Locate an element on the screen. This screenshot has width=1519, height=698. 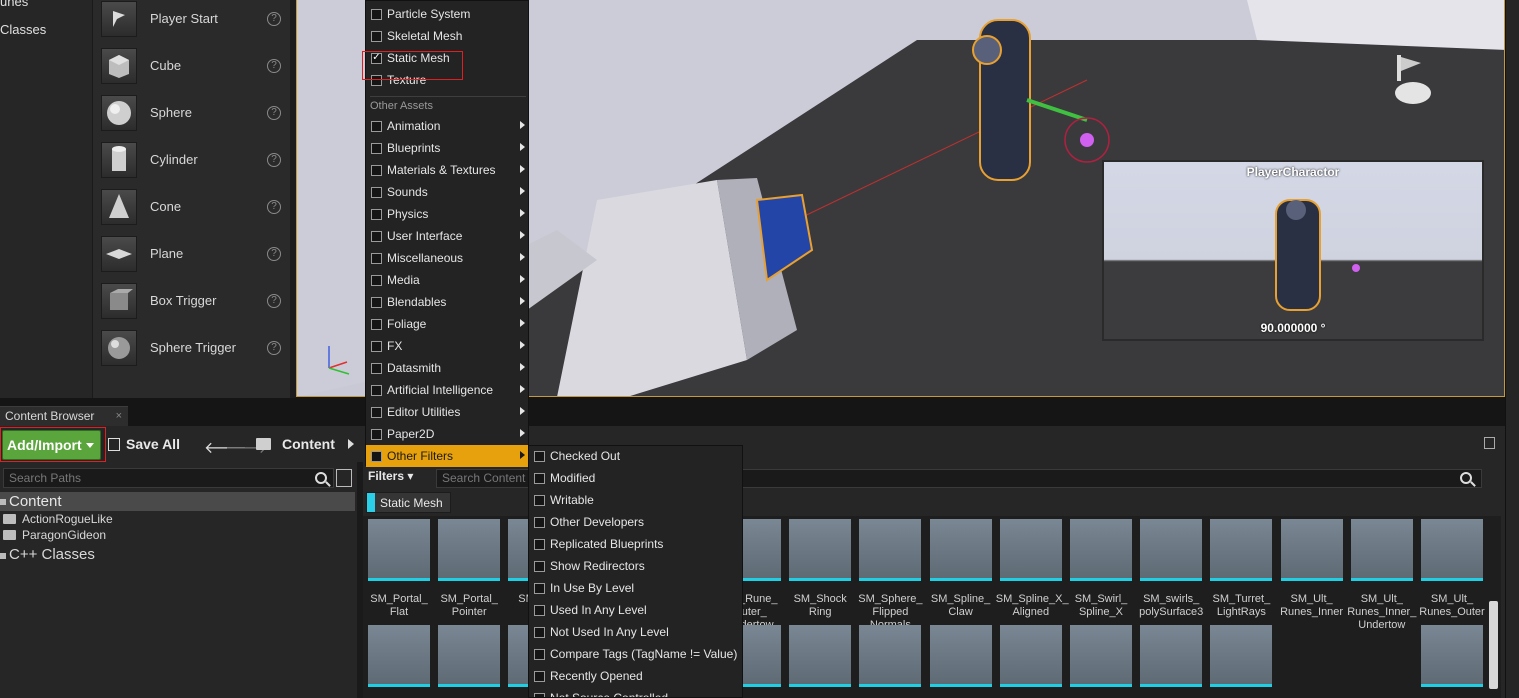
path-options-icon is located at coordinates (344, 478).